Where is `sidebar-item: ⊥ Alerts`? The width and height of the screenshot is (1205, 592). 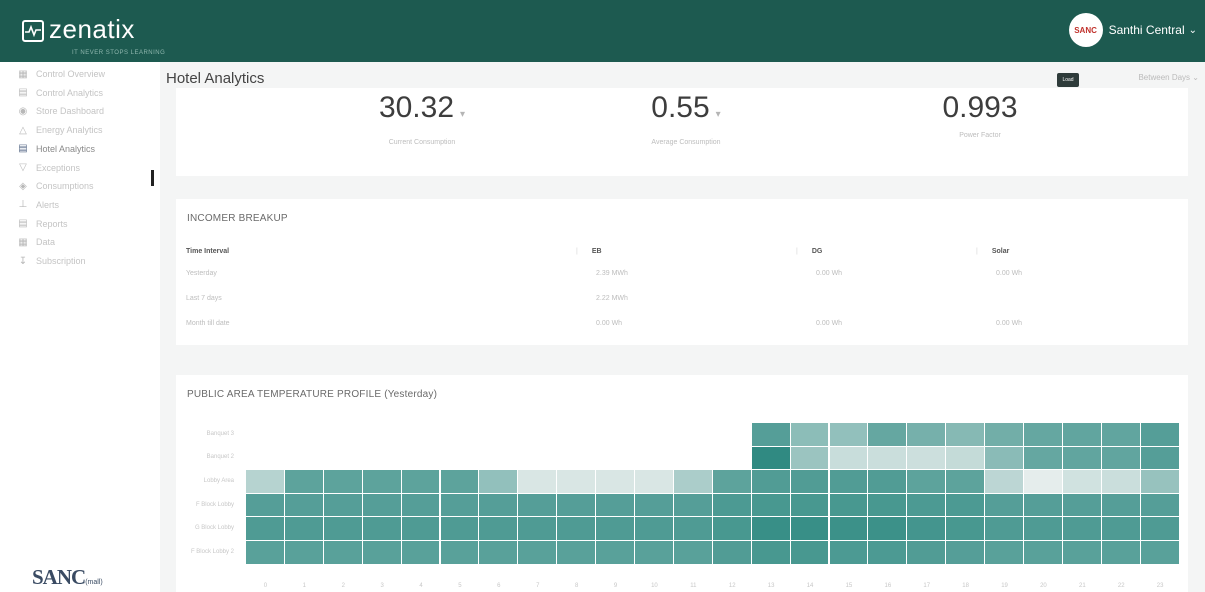 sidebar-item: ⊥ Alerts is located at coordinates (37, 205).